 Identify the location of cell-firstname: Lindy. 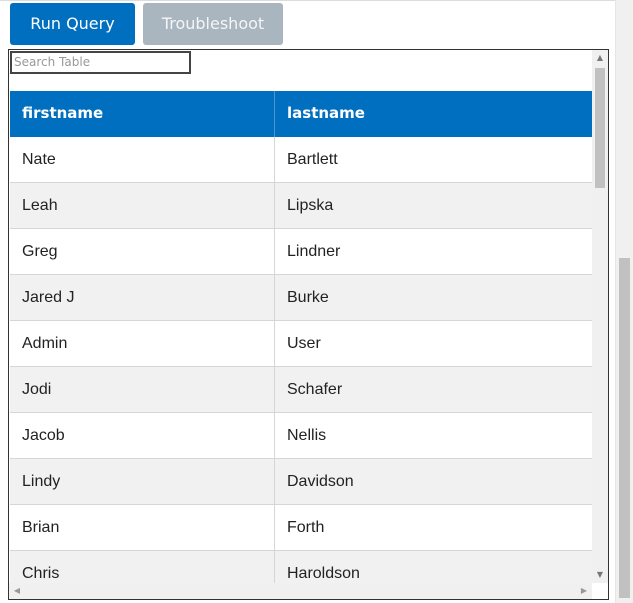
(142, 481).